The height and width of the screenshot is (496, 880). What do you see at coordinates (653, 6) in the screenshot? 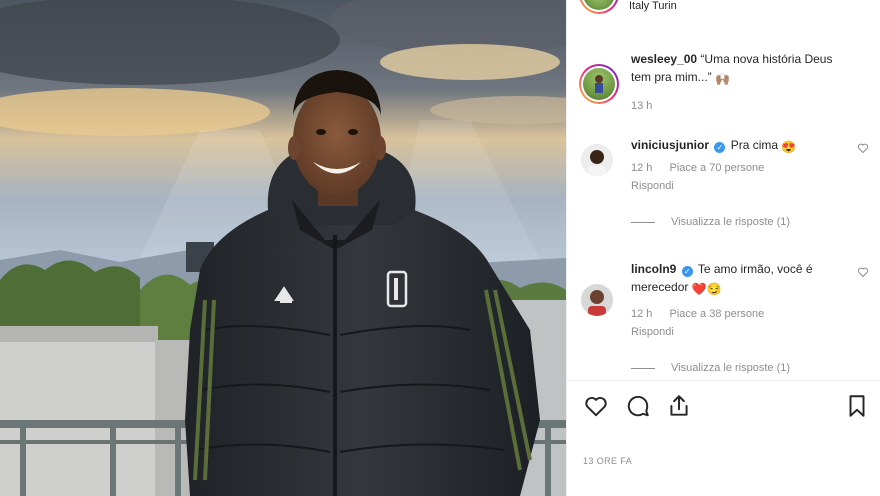
I see `location-link: Italy Turin` at bounding box center [653, 6].